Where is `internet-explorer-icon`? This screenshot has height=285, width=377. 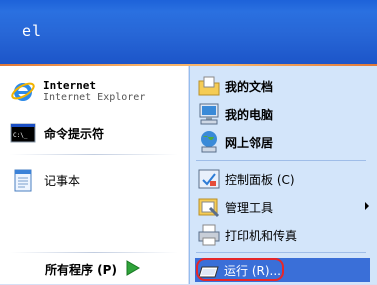 internet-explorer-icon is located at coordinates (23, 91).